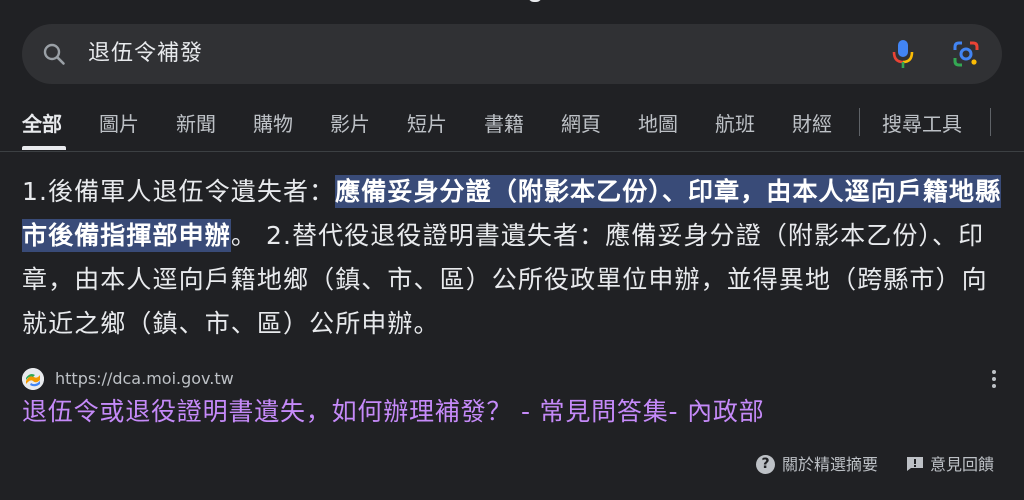  Describe the element at coordinates (196, 124) in the screenshot. I see `tab-news: 新聞` at that location.